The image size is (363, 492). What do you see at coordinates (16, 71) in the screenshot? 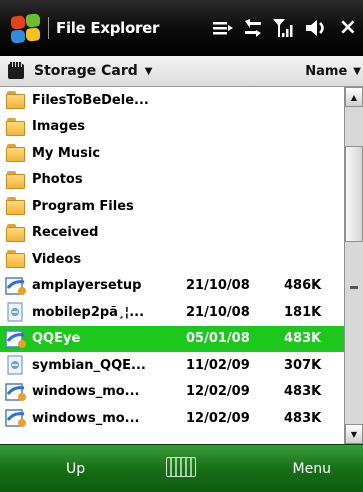
I see `storage-card-icon` at bounding box center [16, 71].